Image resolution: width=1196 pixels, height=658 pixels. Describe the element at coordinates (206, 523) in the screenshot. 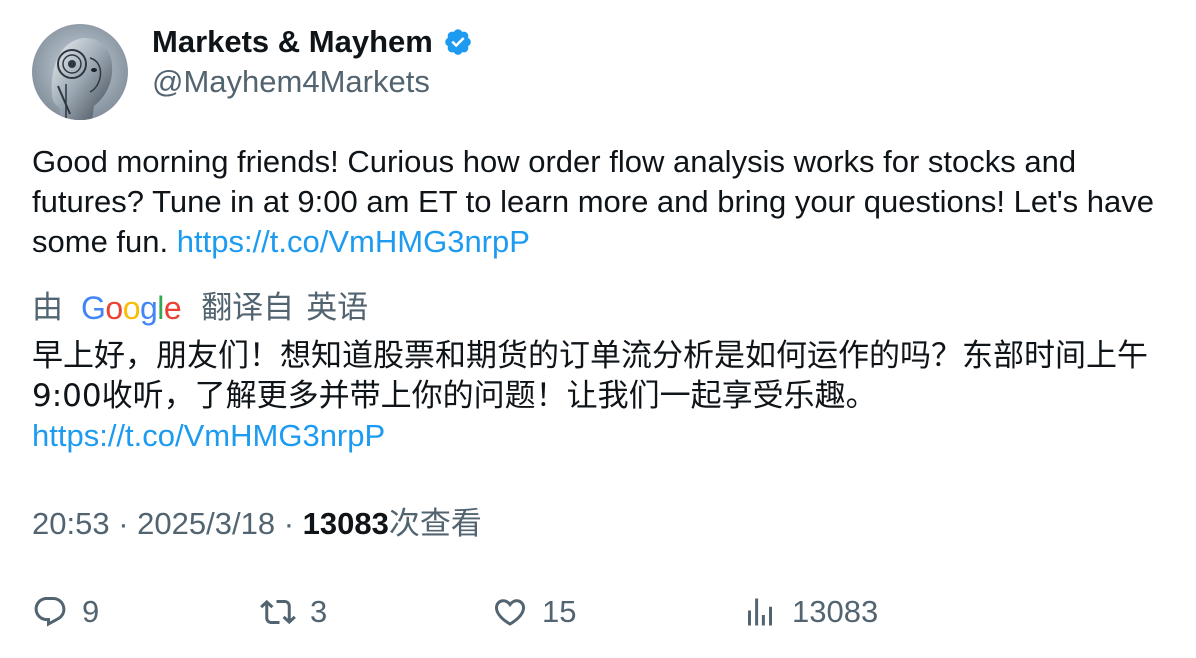

I see `tweet-date: 2025/3/18` at that location.